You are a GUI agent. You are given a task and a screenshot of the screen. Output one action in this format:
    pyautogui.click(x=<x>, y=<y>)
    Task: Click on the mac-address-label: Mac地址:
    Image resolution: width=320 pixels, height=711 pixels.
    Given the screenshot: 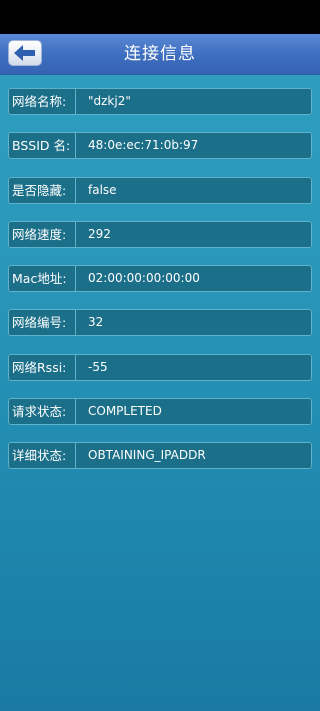 What is the action you would take?
    pyautogui.click(x=42, y=279)
    